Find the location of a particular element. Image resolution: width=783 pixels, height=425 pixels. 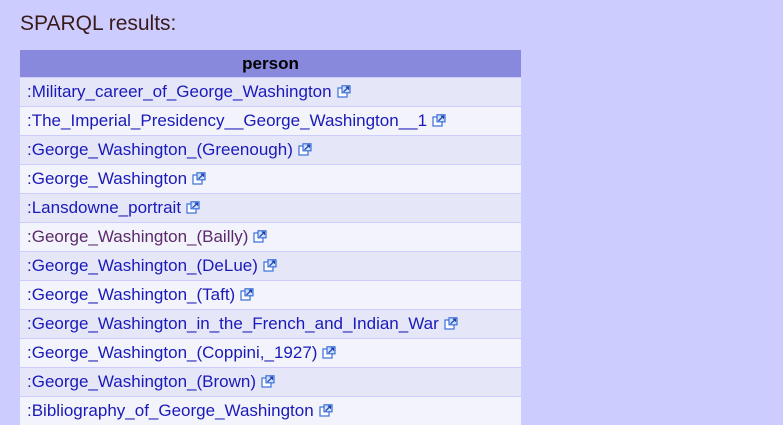

table-row: :Bibliography_of_George_Washington is located at coordinates (270, 411).